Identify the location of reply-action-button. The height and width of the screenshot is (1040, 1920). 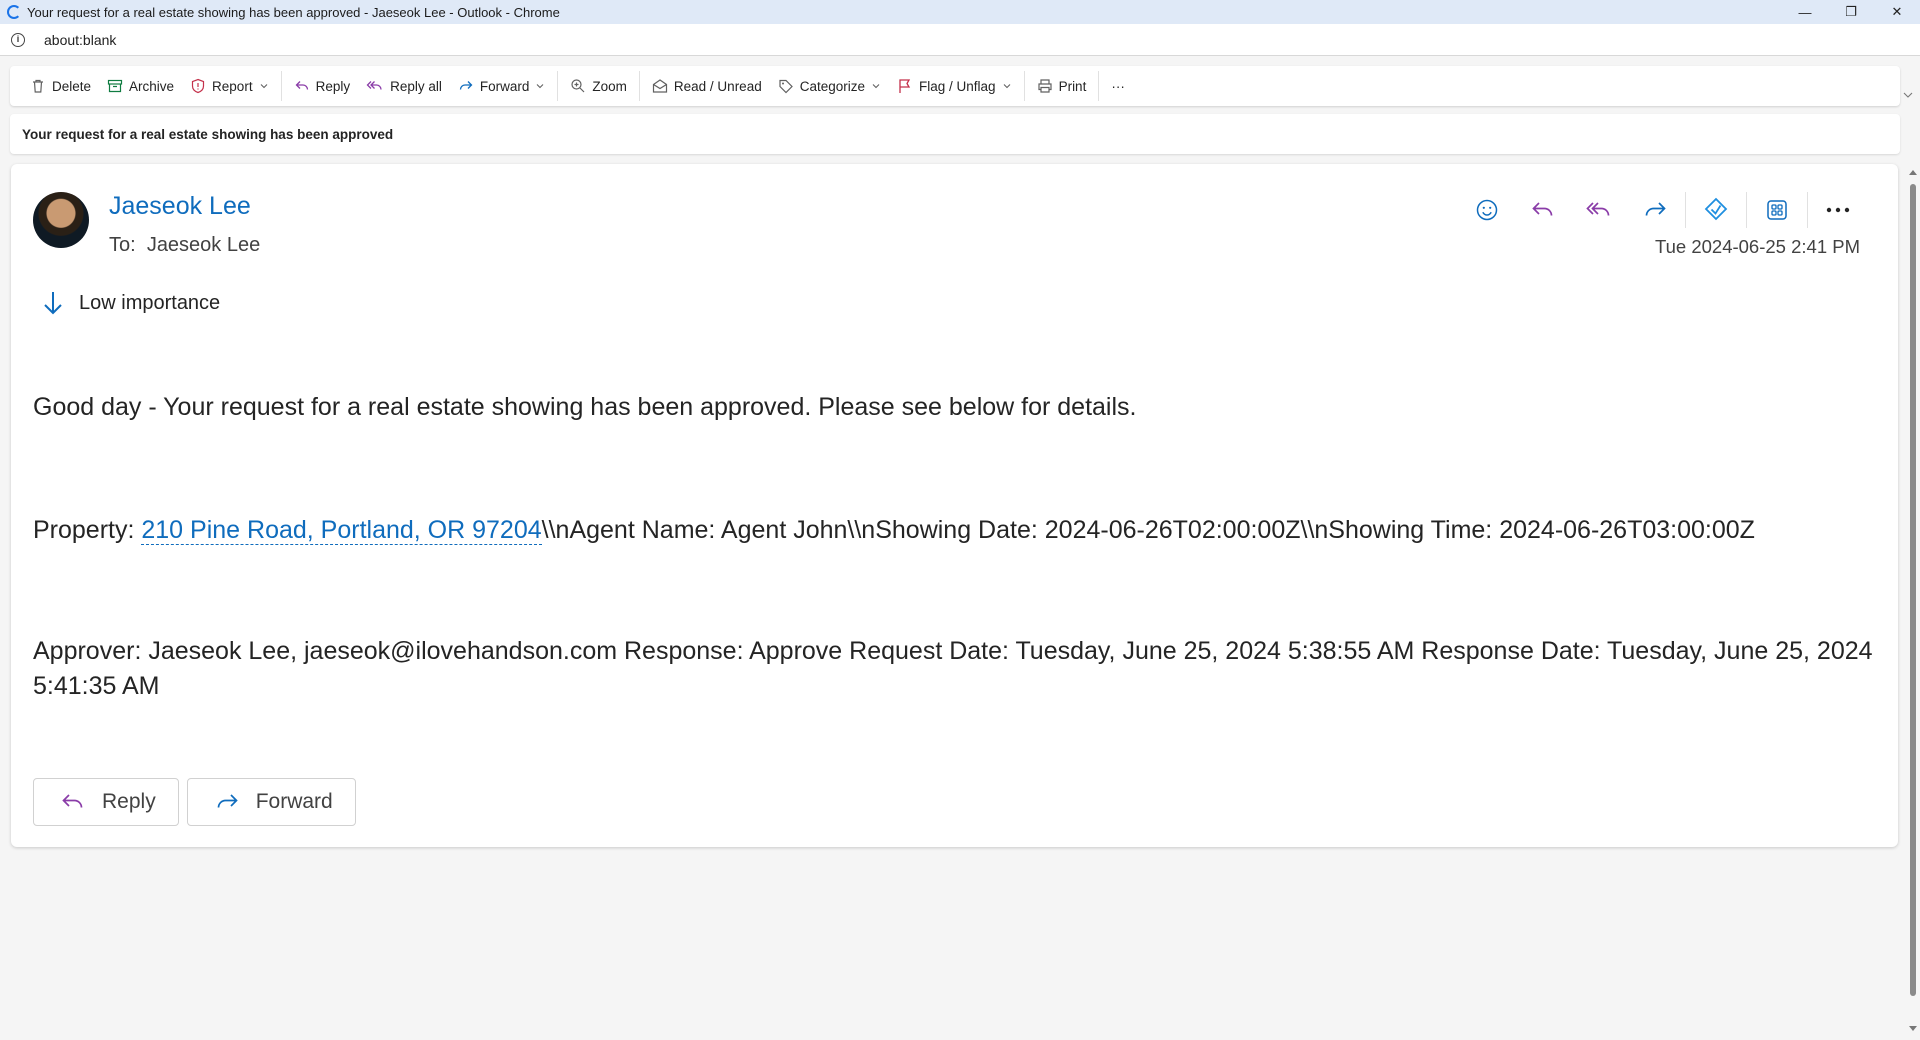
(1543, 210).